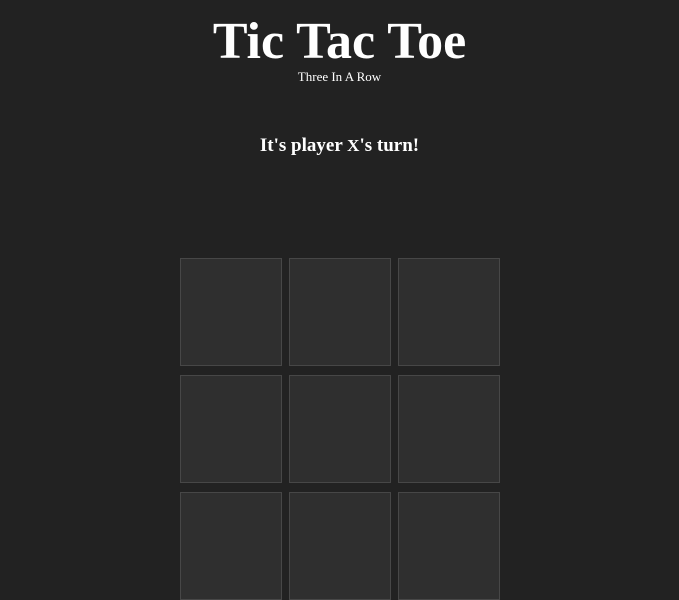  What do you see at coordinates (339, 76) in the screenshot?
I see `page-subtitle: Three In A Row` at bounding box center [339, 76].